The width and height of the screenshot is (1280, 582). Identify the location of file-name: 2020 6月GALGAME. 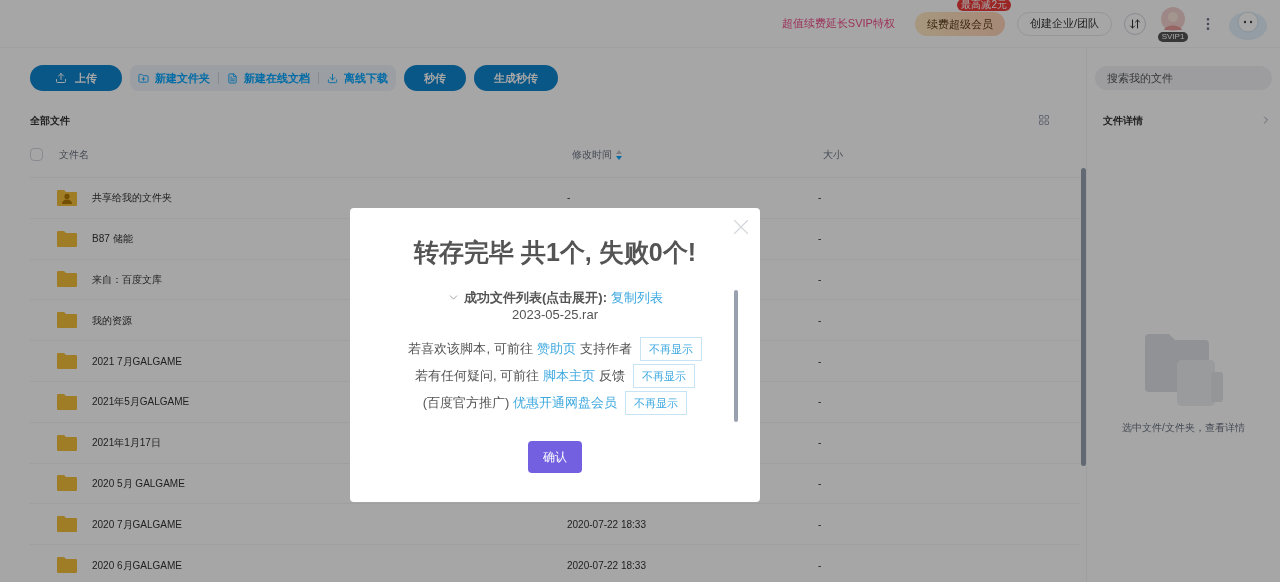
(329, 565).